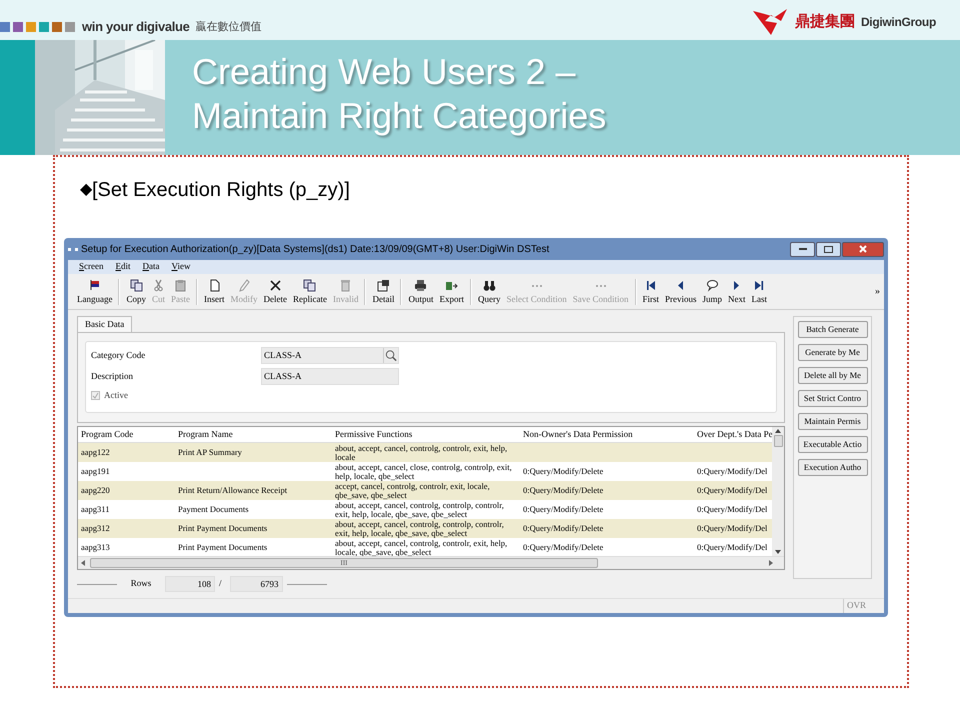 Image resolution: width=960 pixels, height=720 pixels. What do you see at coordinates (229, 27) in the screenshot?
I see `tagline-chinese: 贏在數位價值` at bounding box center [229, 27].